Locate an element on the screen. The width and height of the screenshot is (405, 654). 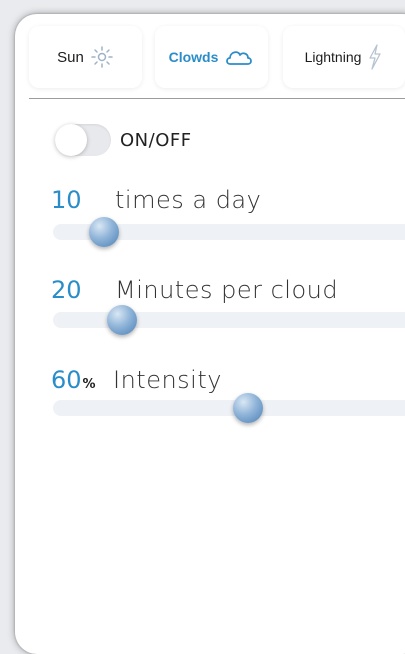
tab-lightning: Lightning is located at coordinates (344, 57).